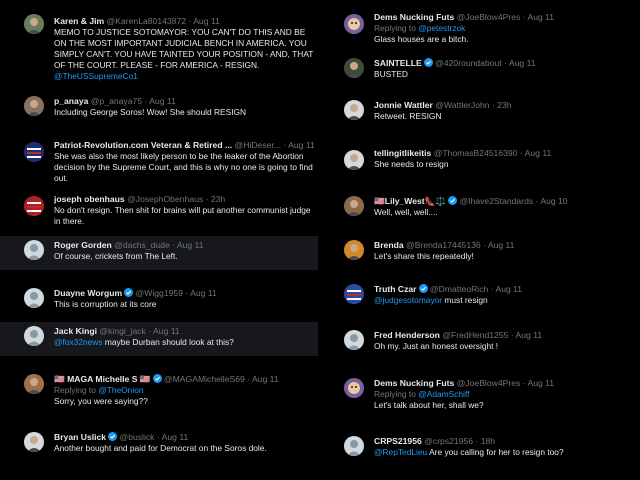 This screenshot has height=480, width=640. Describe the element at coordinates (462, 105) in the screenshot. I see `user-handle: @WattlerJohn` at that location.